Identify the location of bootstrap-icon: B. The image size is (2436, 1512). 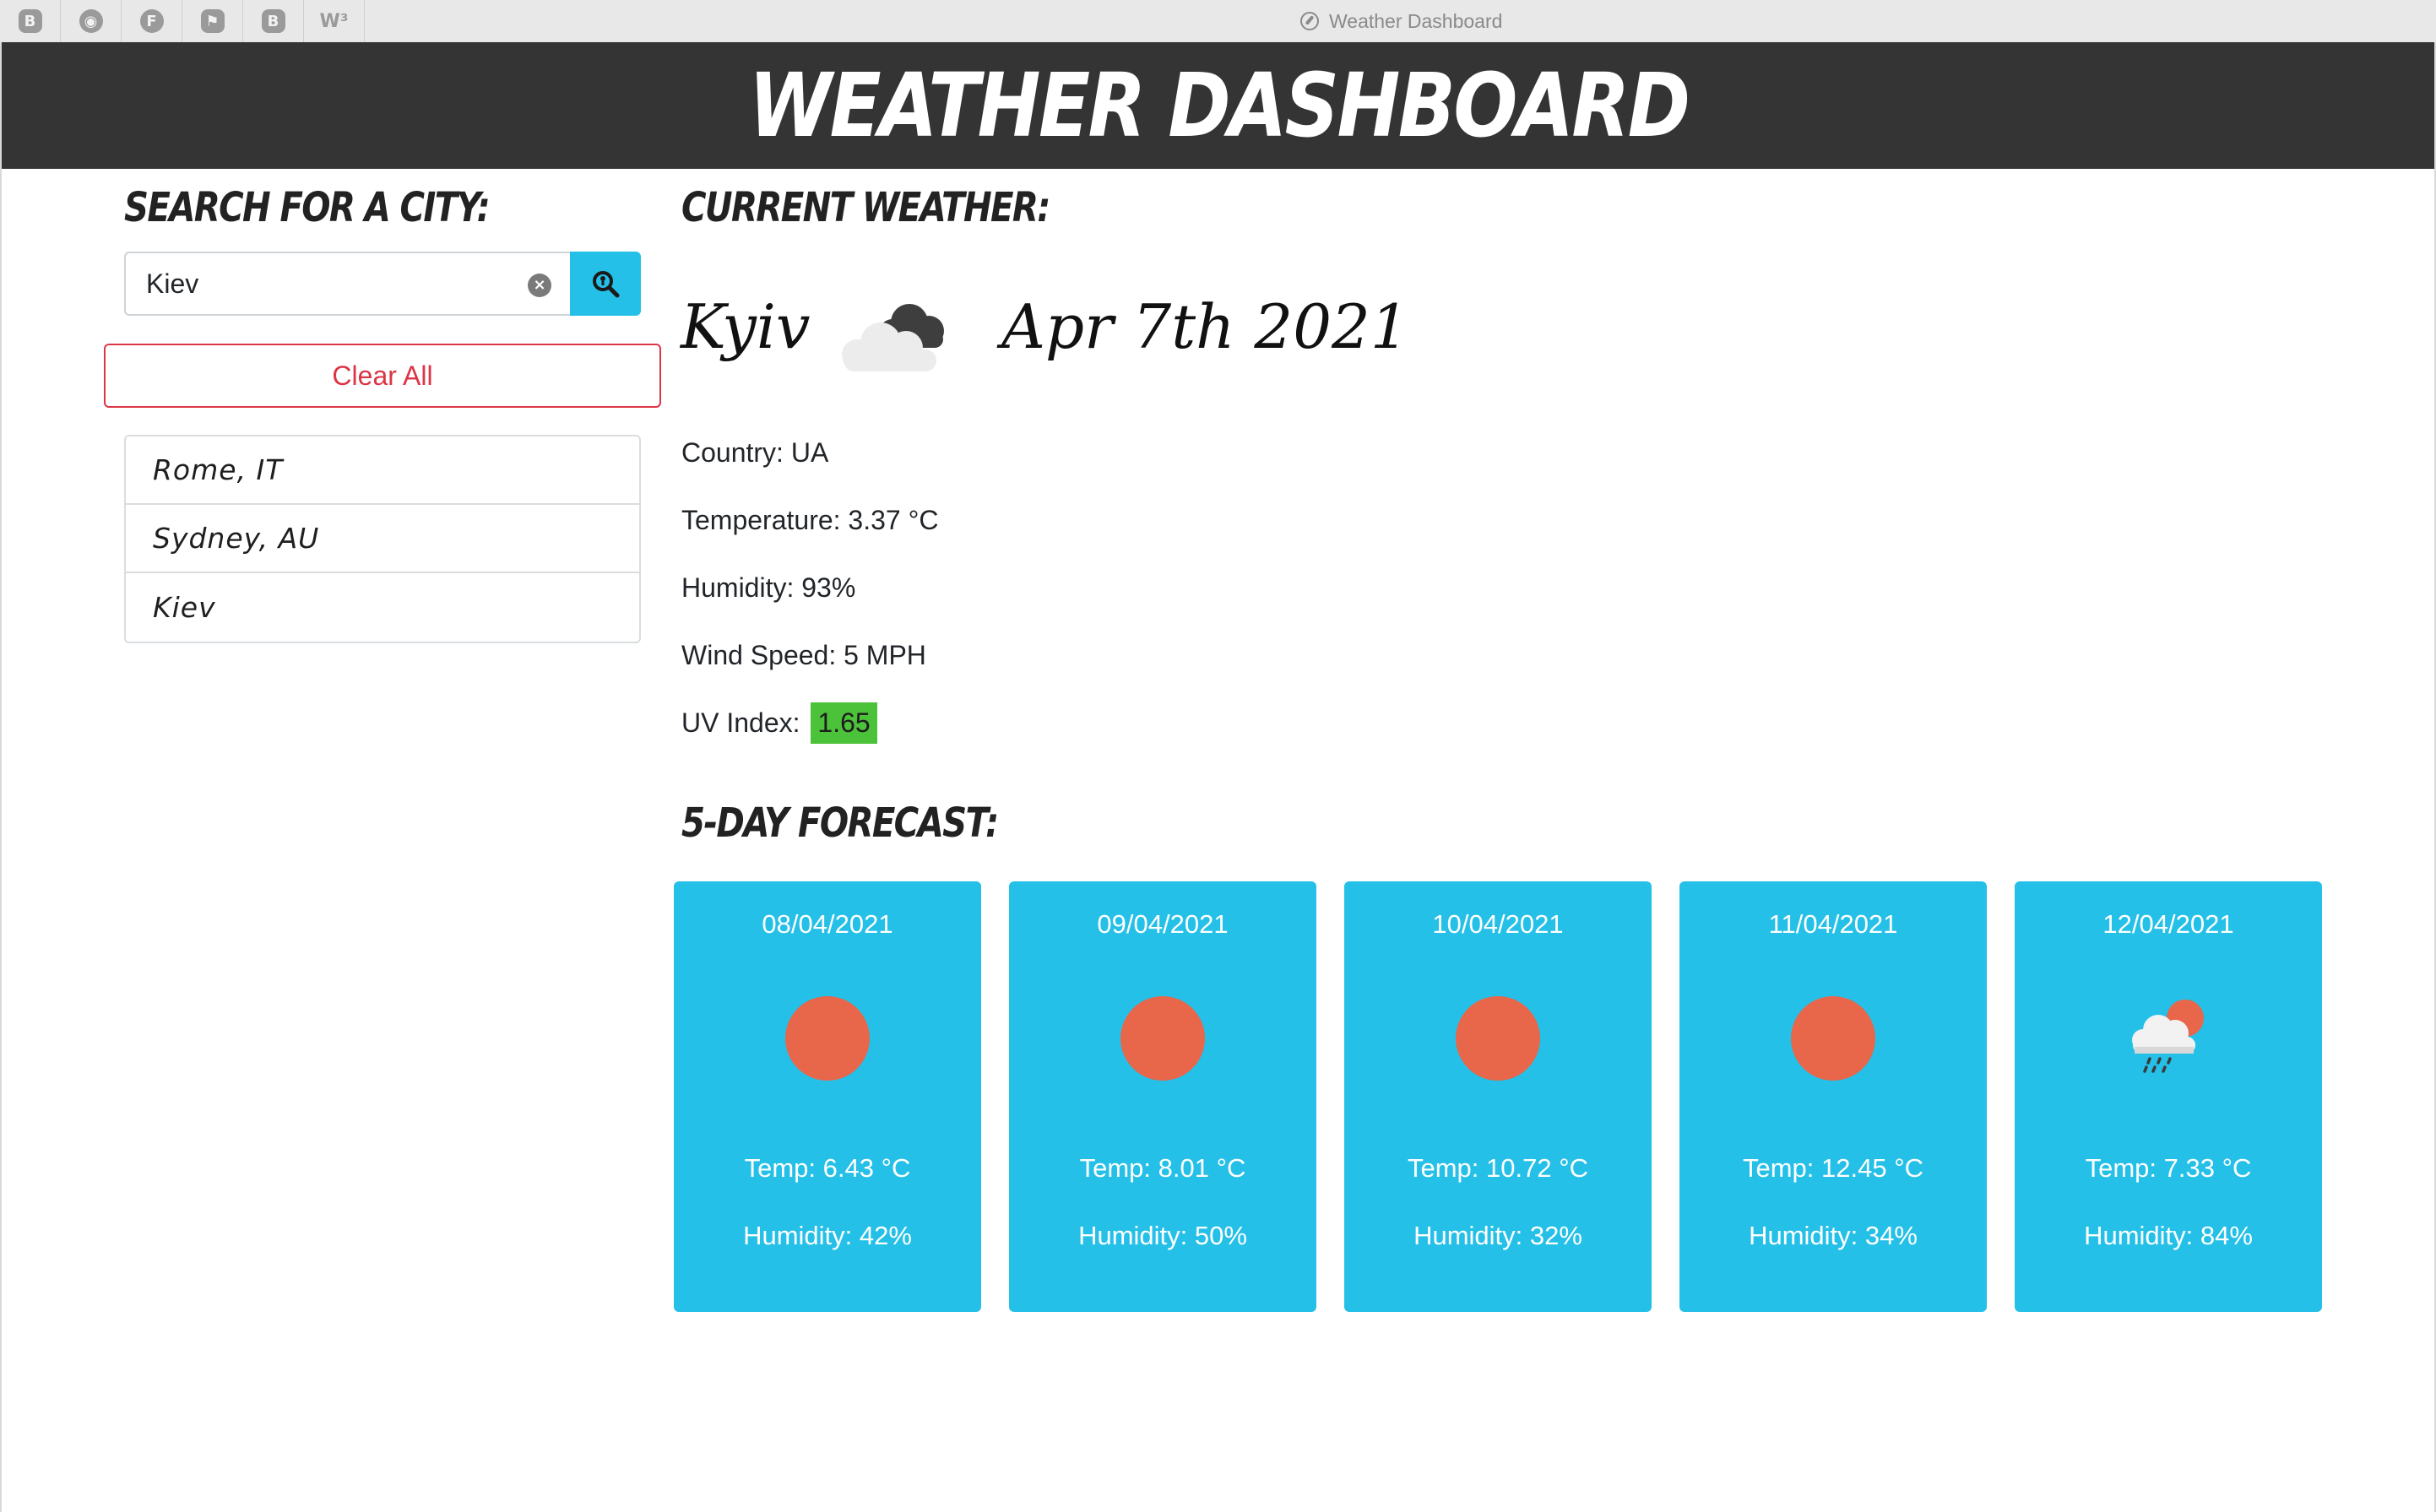
(31, 21).